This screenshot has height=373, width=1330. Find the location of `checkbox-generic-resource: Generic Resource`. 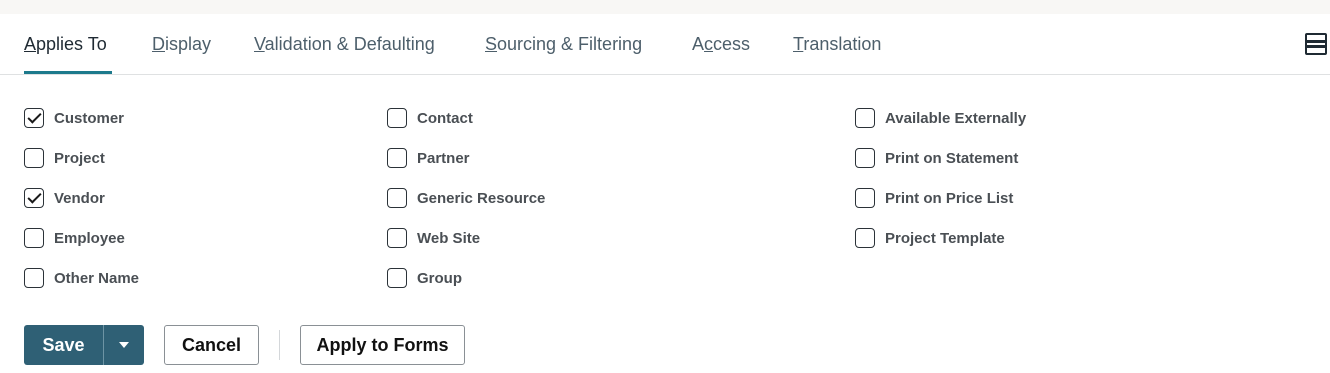

checkbox-generic-resource: Generic Resource is located at coordinates (466, 198).